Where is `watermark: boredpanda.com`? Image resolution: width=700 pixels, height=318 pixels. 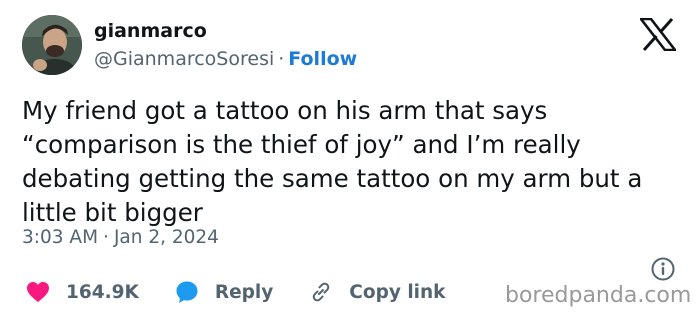 watermark: boredpanda.com is located at coordinates (598, 295).